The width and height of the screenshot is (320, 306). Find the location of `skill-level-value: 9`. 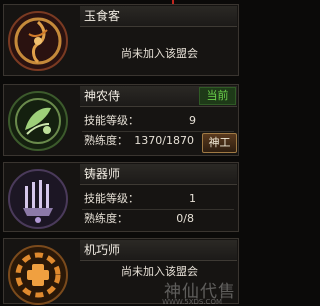

skill-level-value: 9 is located at coordinates (192, 120).